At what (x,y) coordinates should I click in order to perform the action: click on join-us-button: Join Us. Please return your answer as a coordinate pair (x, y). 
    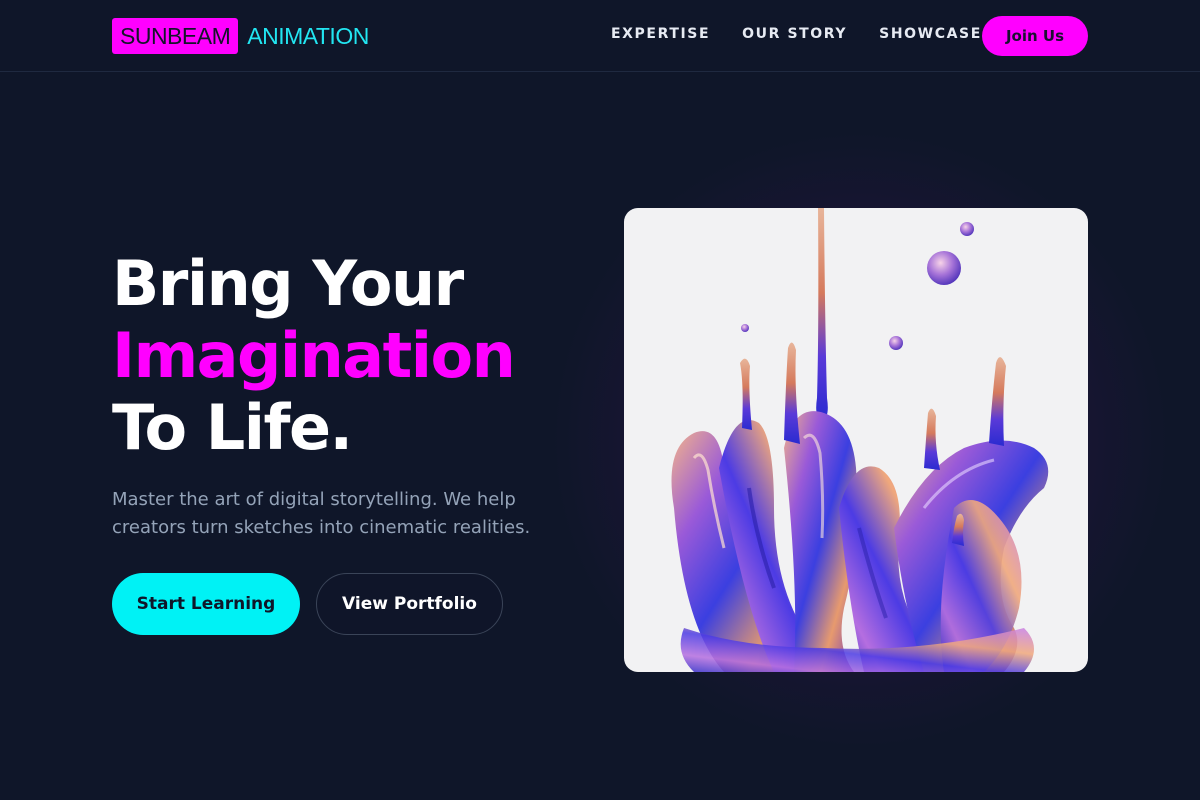
    Looking at the image, I should click on (1035, 36).